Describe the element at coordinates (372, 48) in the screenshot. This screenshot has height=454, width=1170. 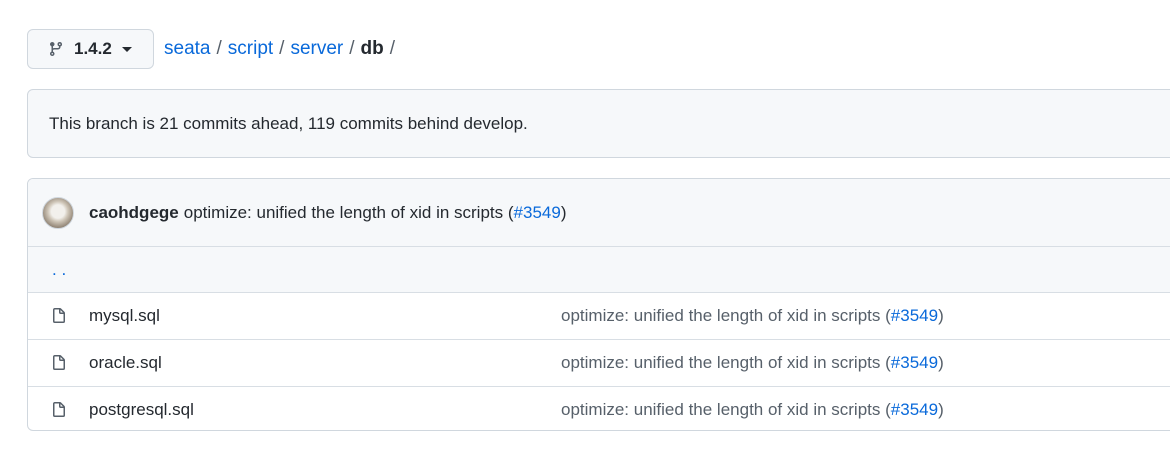
I see `breadcrumb-current: db` at that location.